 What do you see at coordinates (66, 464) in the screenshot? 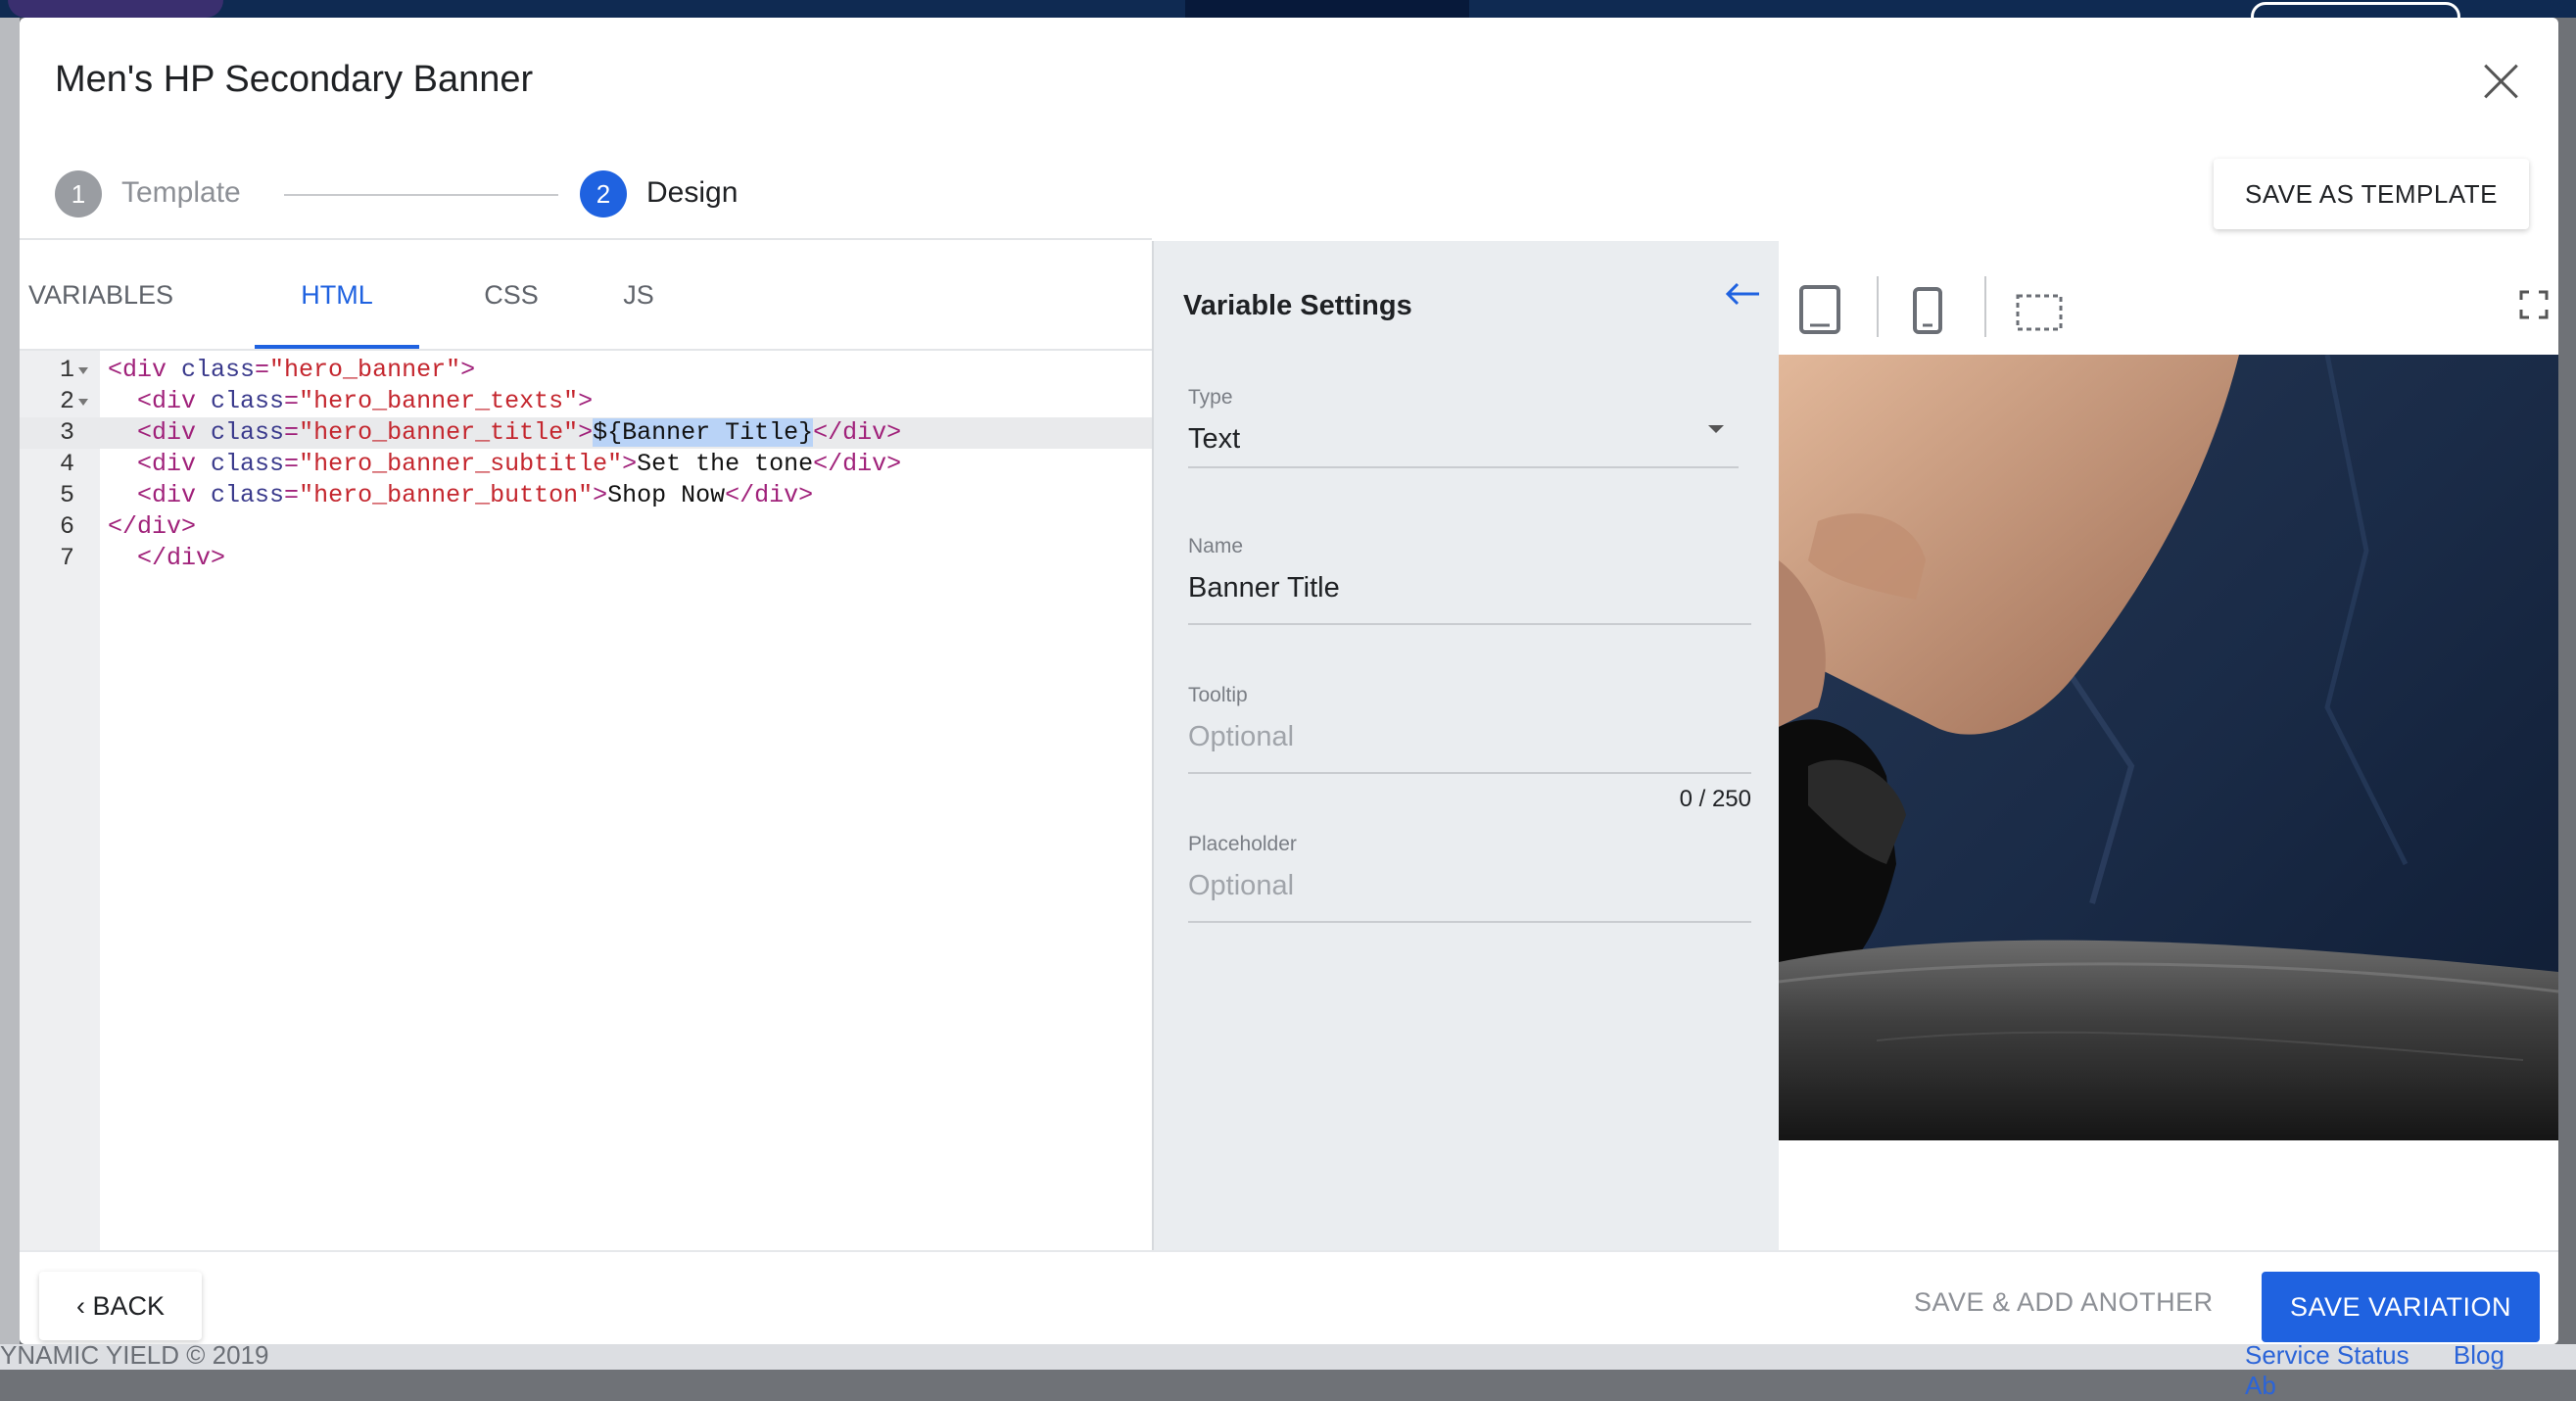
I see `line-number: 4` at bounding box center [66, 464].